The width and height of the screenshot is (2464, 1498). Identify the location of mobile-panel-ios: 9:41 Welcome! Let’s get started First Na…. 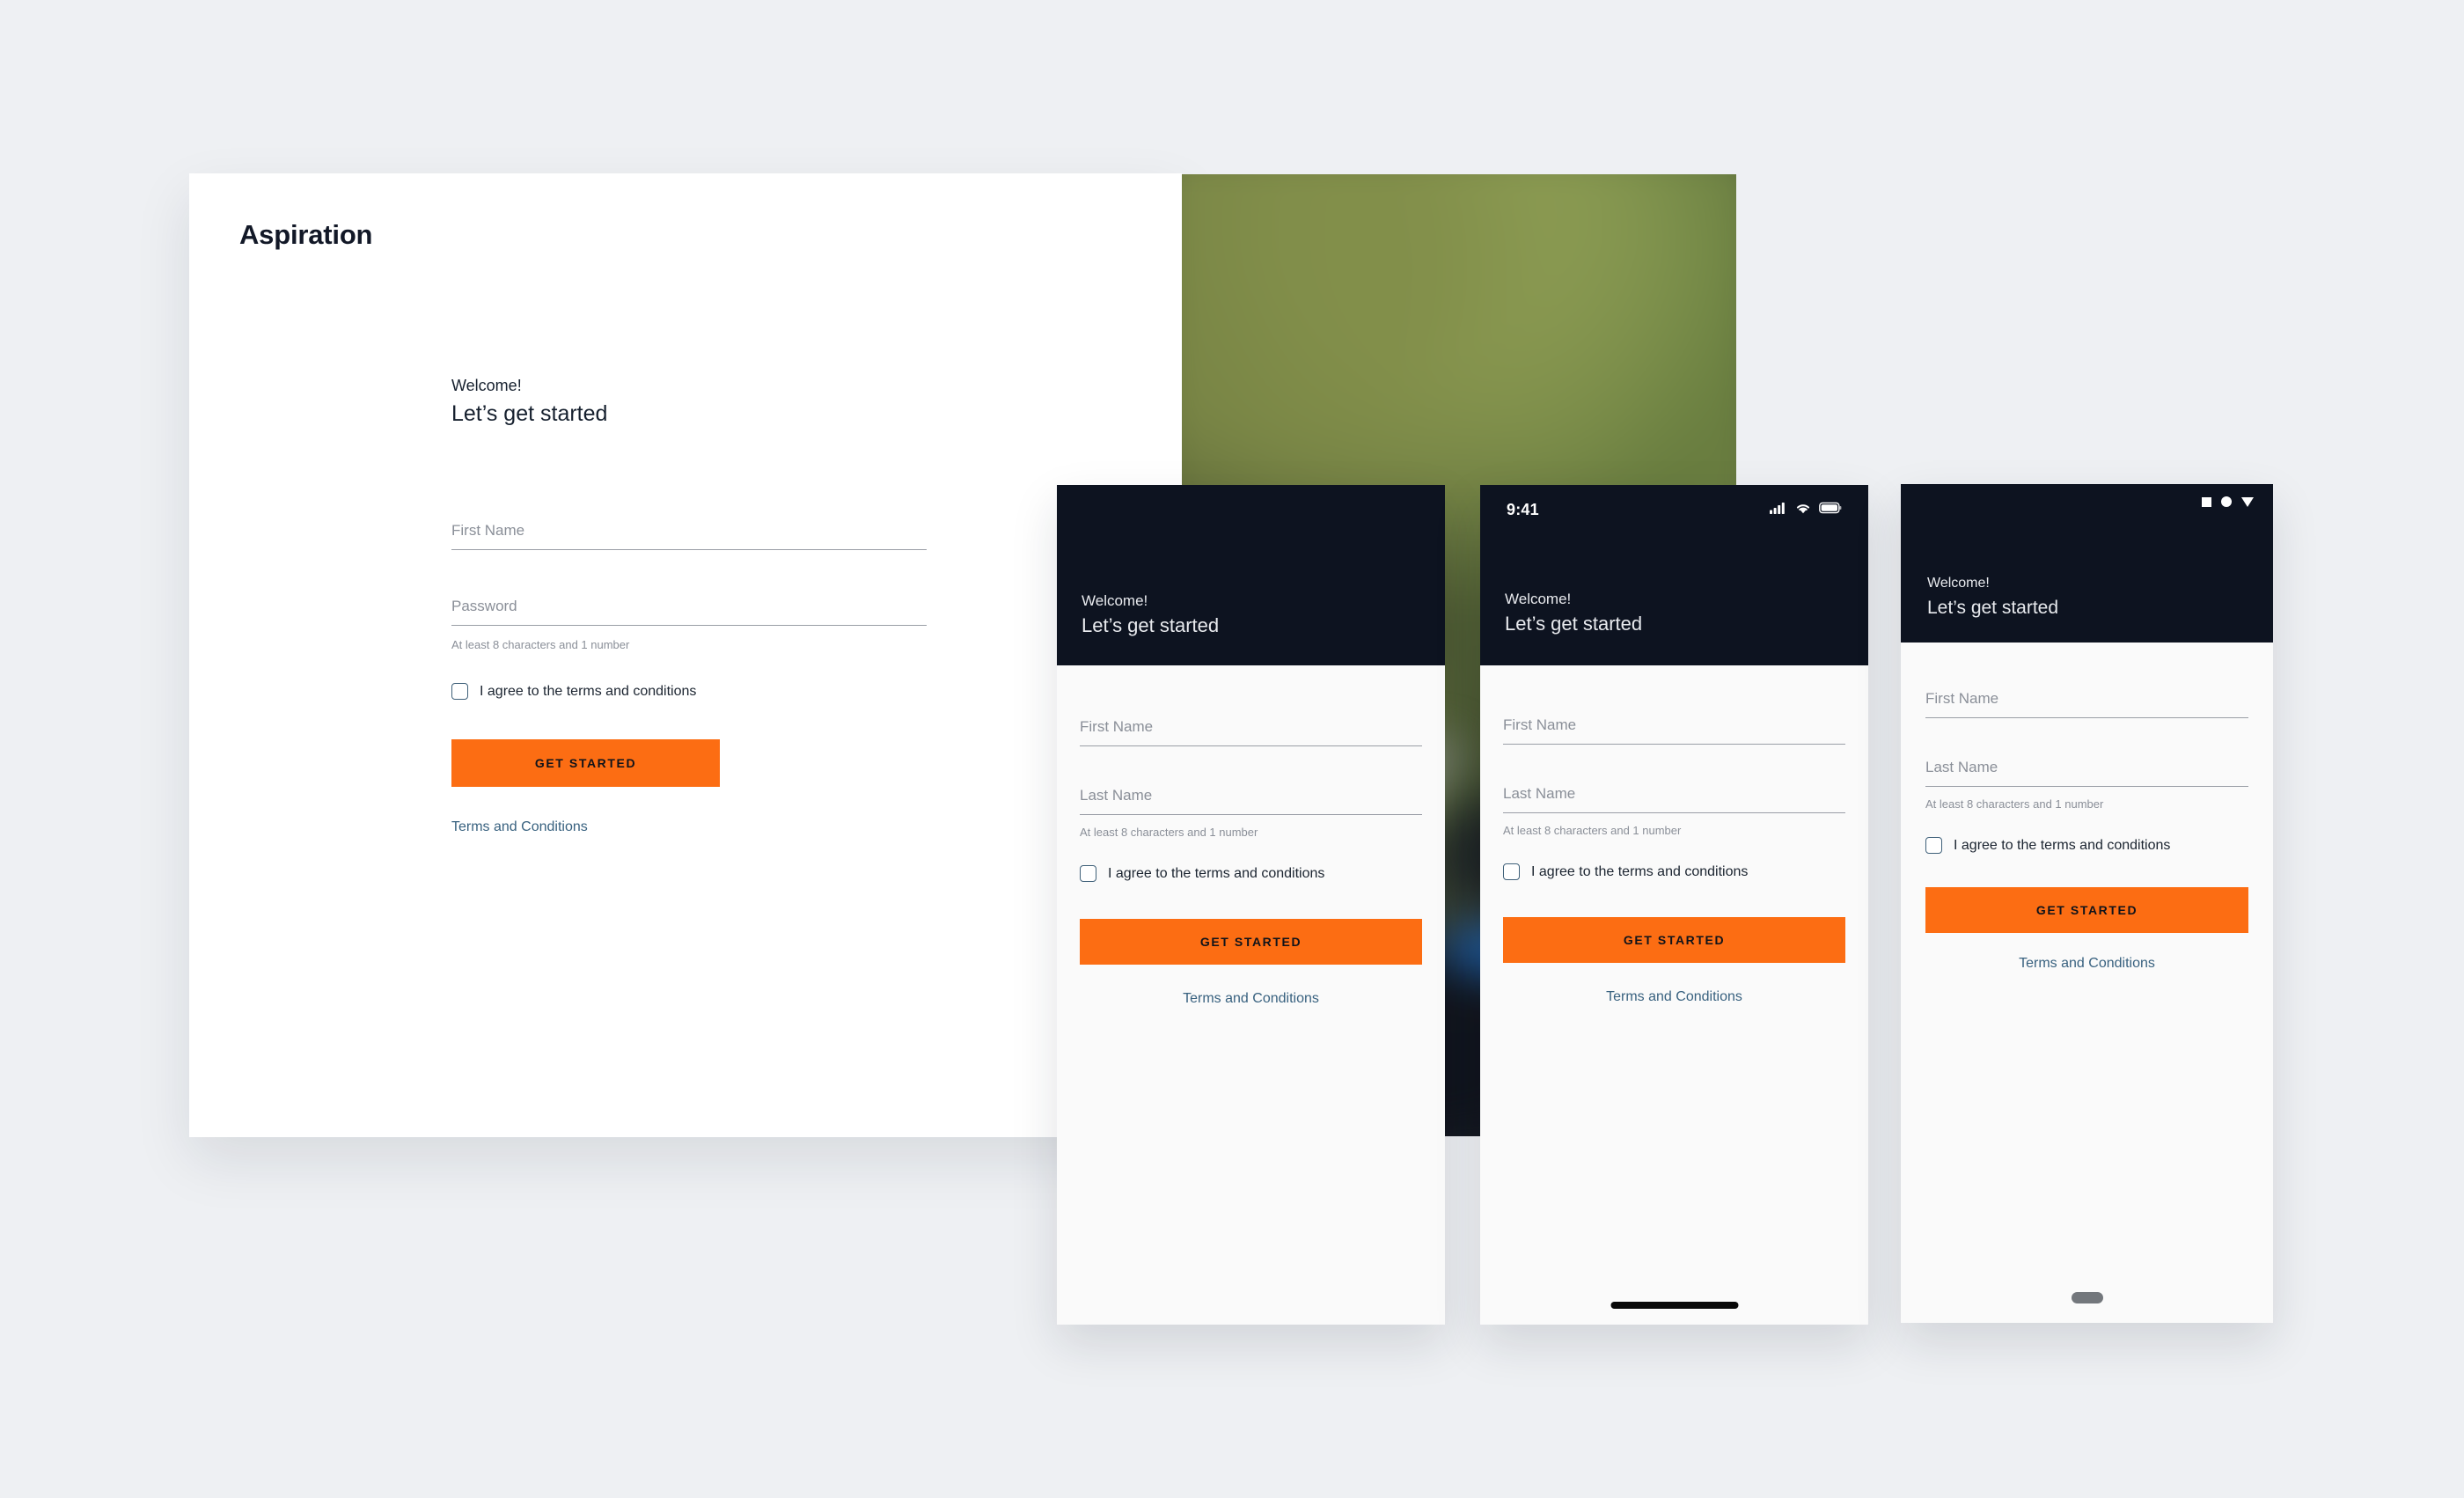
(1674, 905).